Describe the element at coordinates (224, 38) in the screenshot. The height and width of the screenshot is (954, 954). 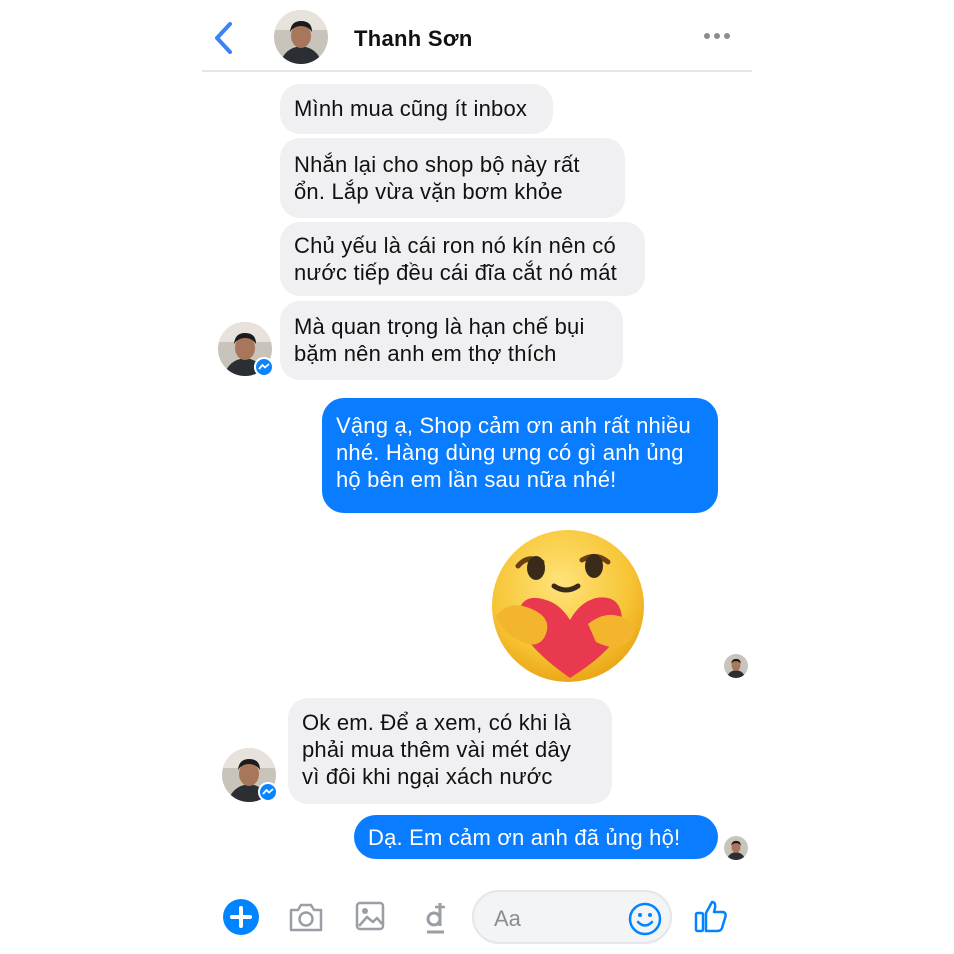
I see `back-arrow-icon` at that location.